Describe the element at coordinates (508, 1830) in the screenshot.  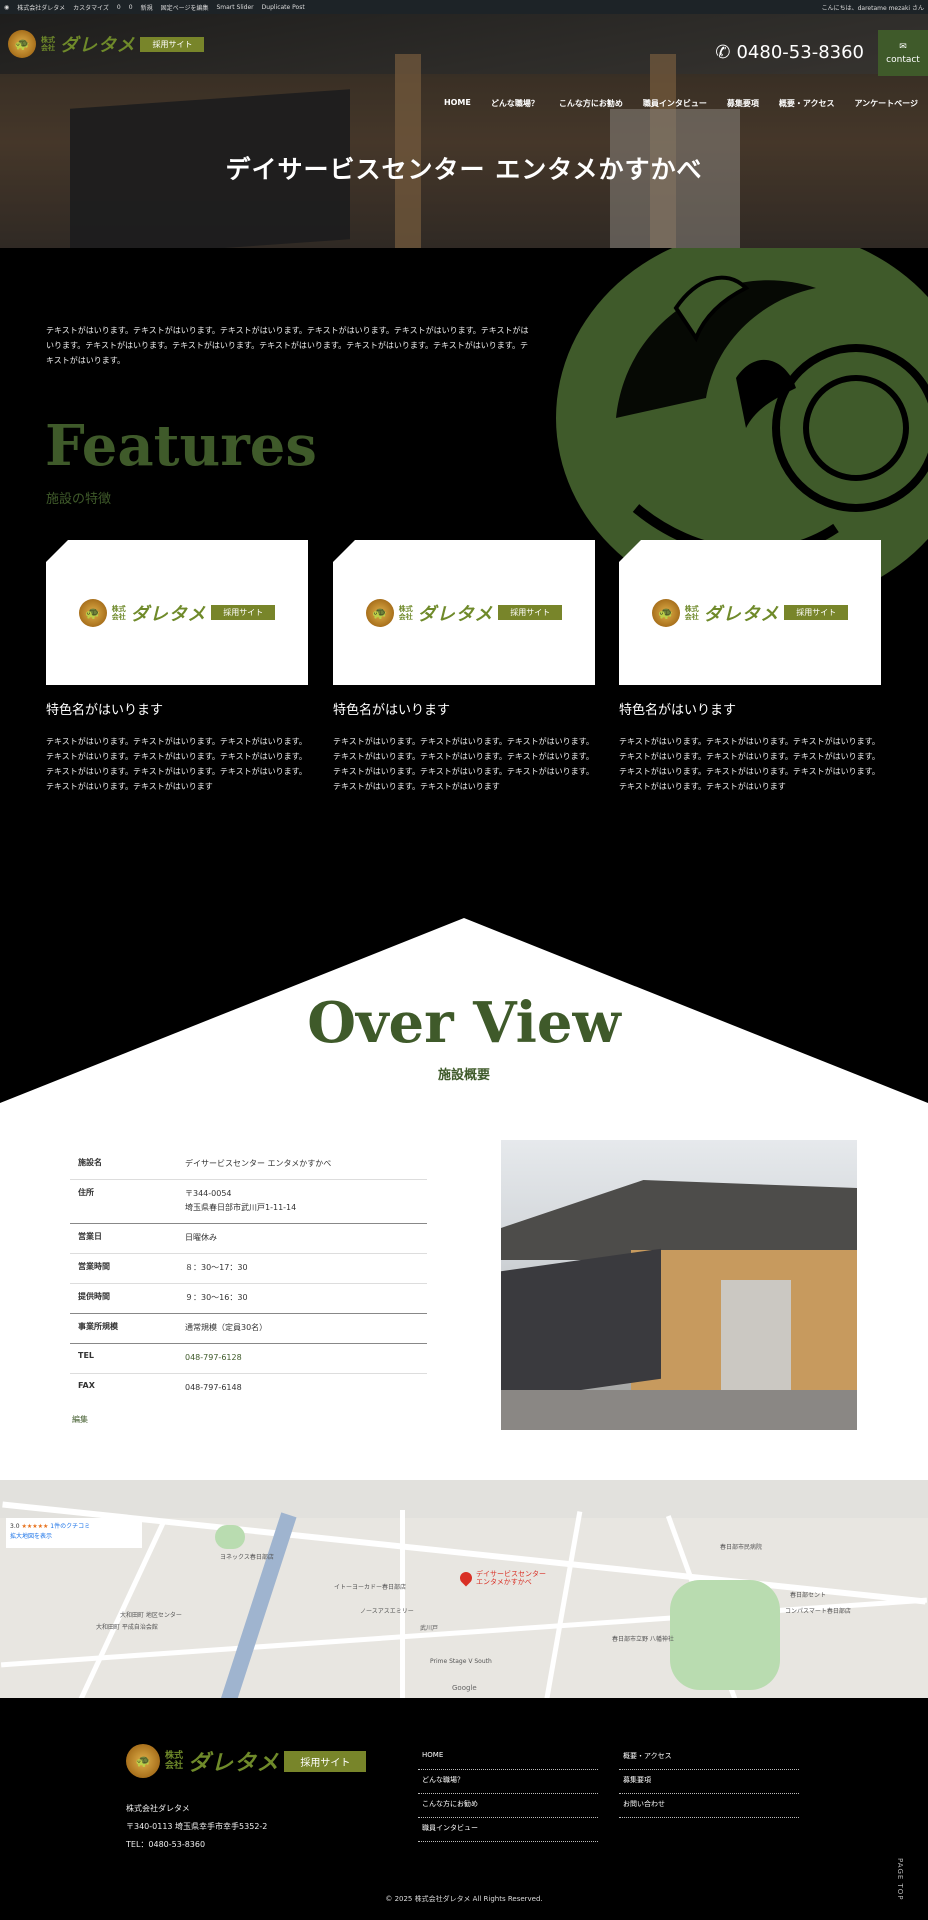
I see `footer-link-interview: 職員インタビュー` at that location.